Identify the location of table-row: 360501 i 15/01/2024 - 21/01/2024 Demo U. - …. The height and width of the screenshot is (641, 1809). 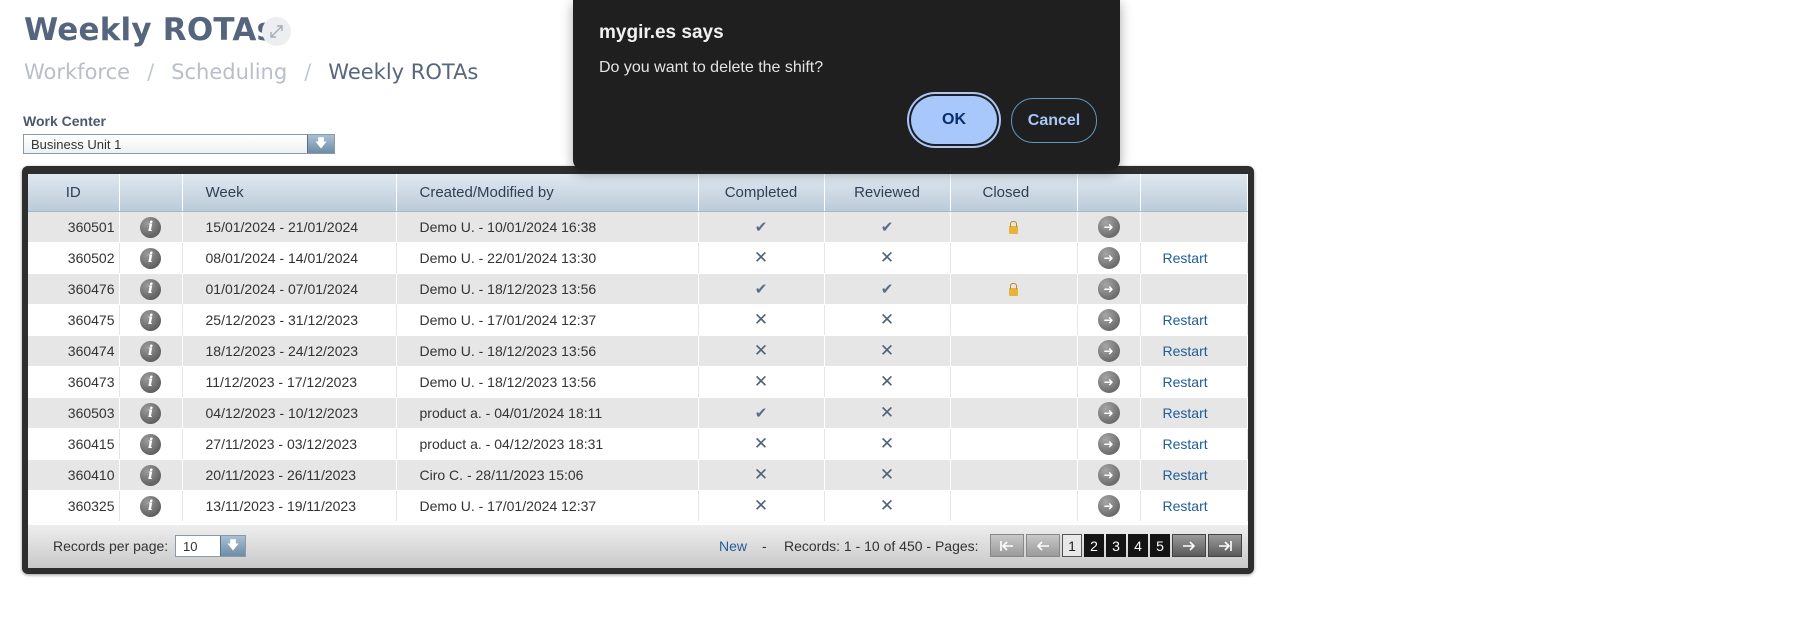
(638, 227).